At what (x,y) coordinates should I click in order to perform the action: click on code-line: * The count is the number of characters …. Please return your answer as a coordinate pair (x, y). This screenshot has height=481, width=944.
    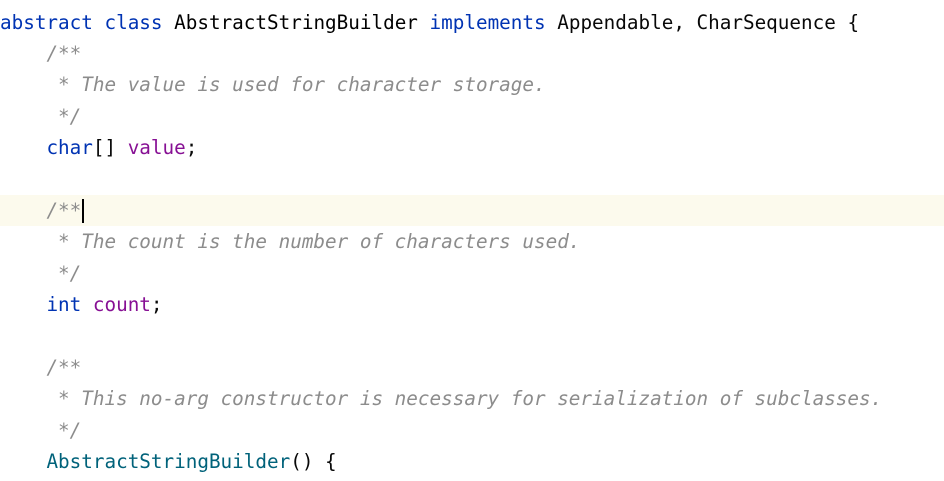
    Looking at the image, I should click on (472, 241).